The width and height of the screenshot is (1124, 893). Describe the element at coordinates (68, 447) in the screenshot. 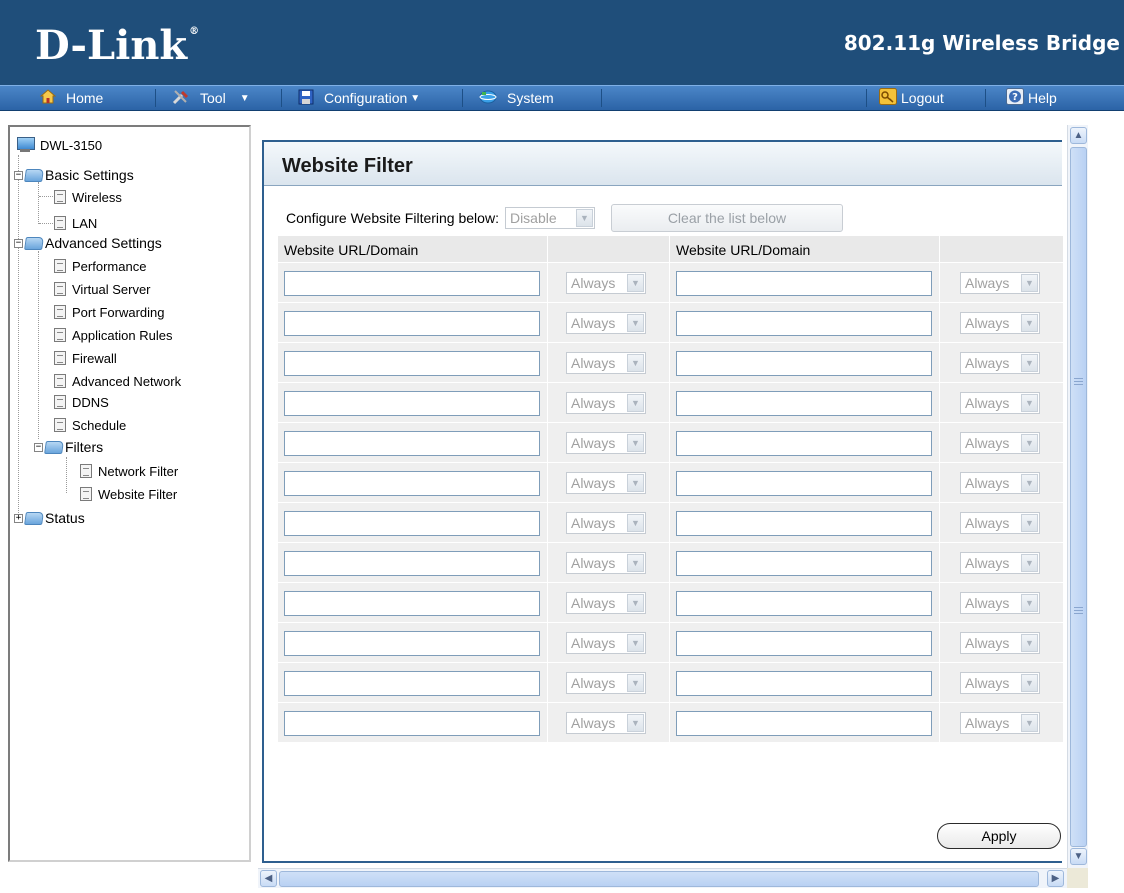

I see `tree-item-filters: − Filters` at that location.